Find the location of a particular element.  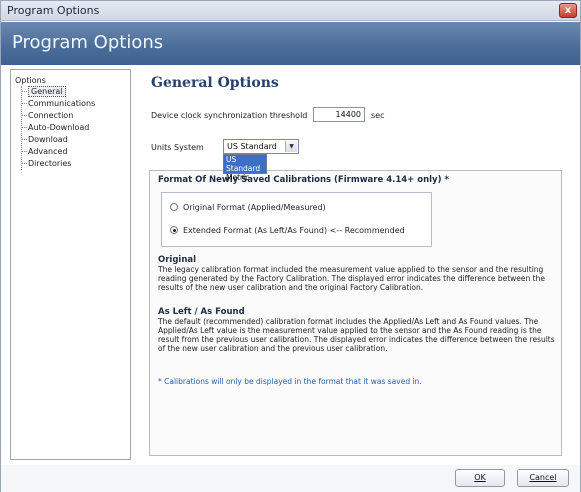

radio-original-format: Original Format (Applied/Measured) is located at coordinates (248, 207).